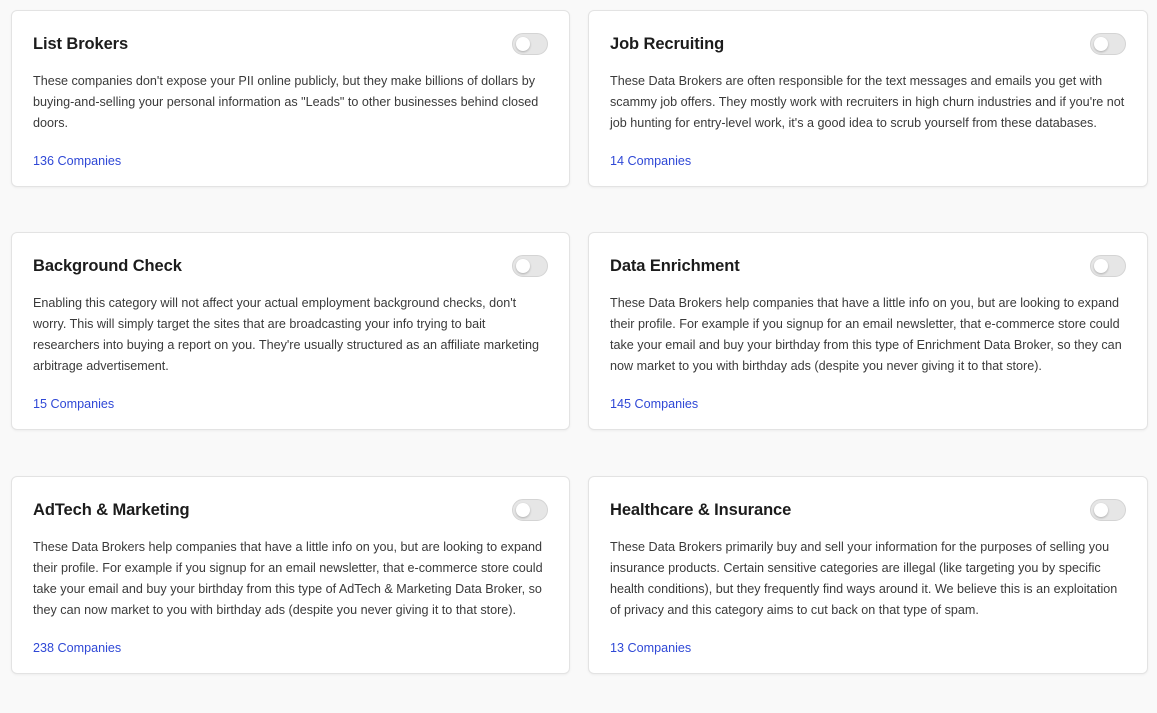  Describe the element at coordinates (77, 648) in the screenshot. I see `companies-link: 238 Companies` at that location.